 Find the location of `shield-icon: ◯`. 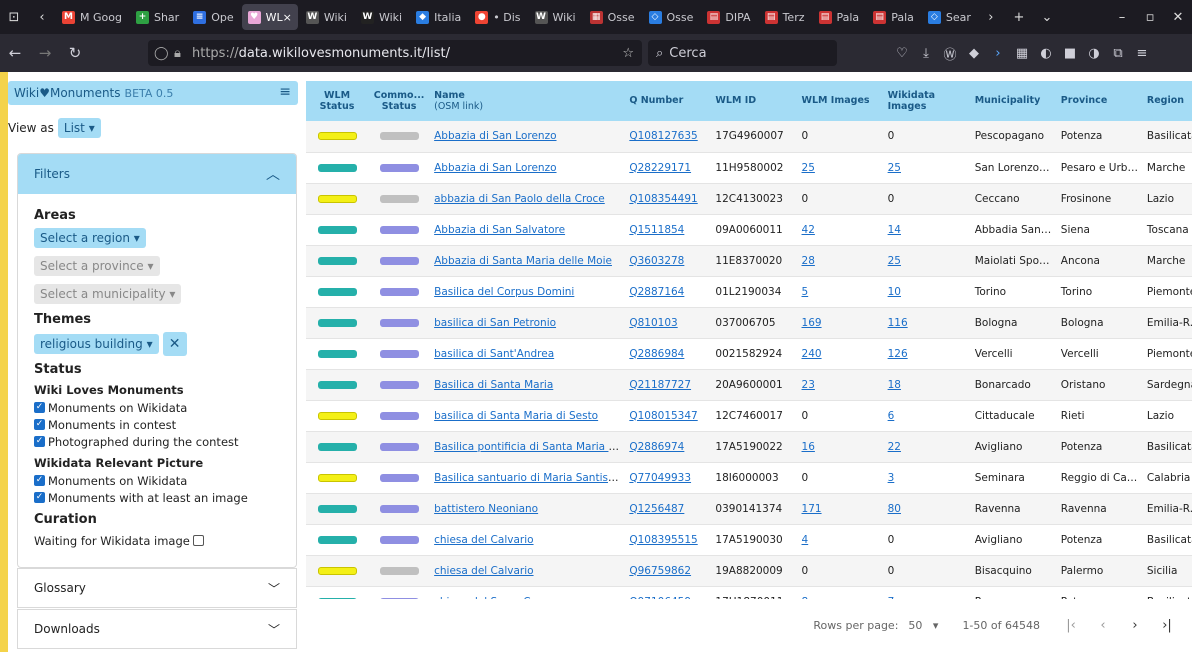

shield-icon: ◯ is located at coordinates (164, 53).